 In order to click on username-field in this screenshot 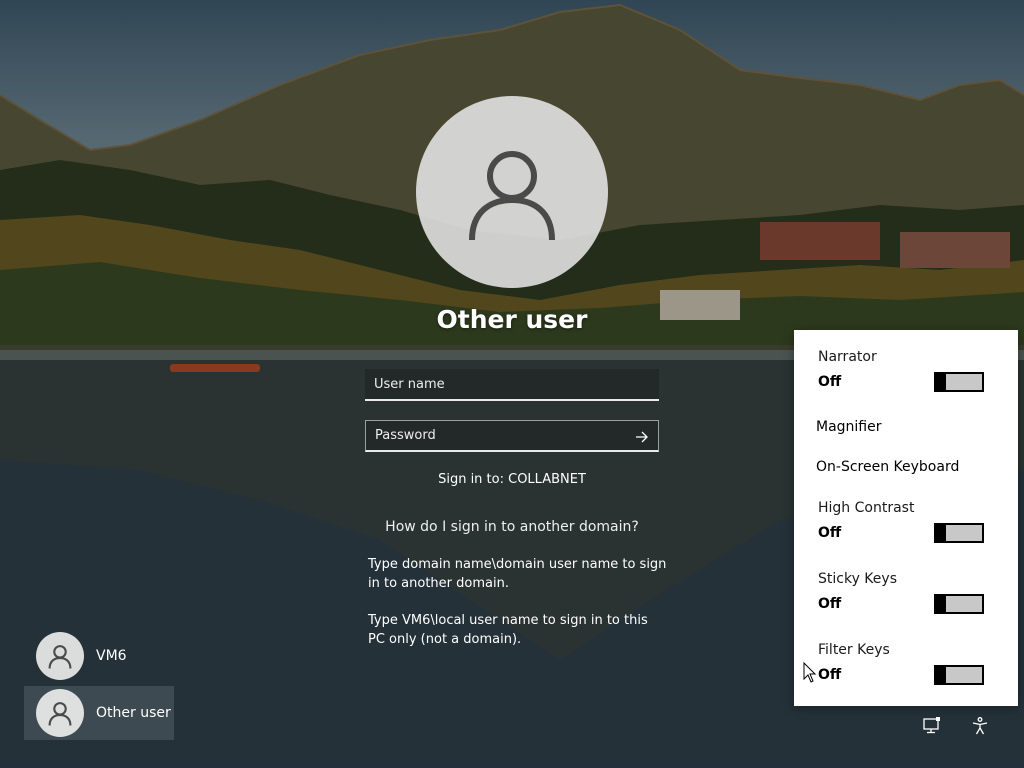, I will do `click(512, 385)`.